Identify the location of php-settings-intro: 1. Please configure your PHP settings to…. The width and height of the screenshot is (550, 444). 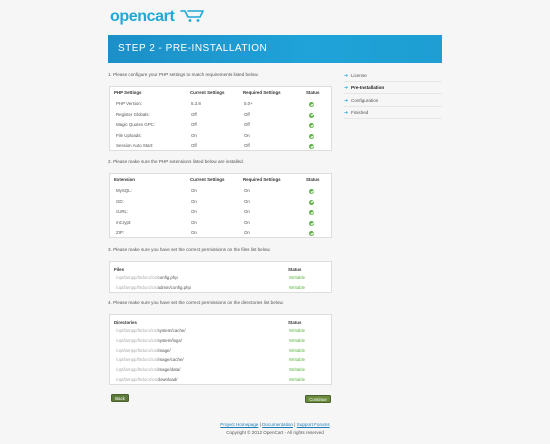
(183, 74).